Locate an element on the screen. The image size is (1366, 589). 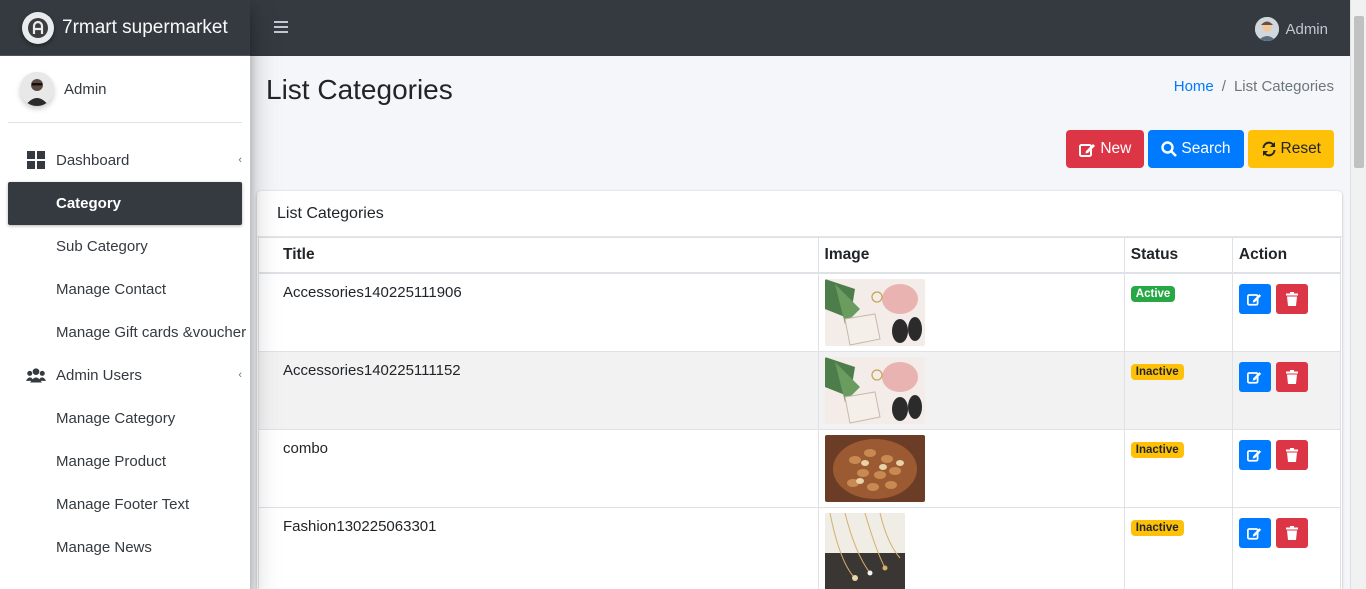
sidebar-item-manage-contact: Manage Contact is located at coordinates (125, 289).